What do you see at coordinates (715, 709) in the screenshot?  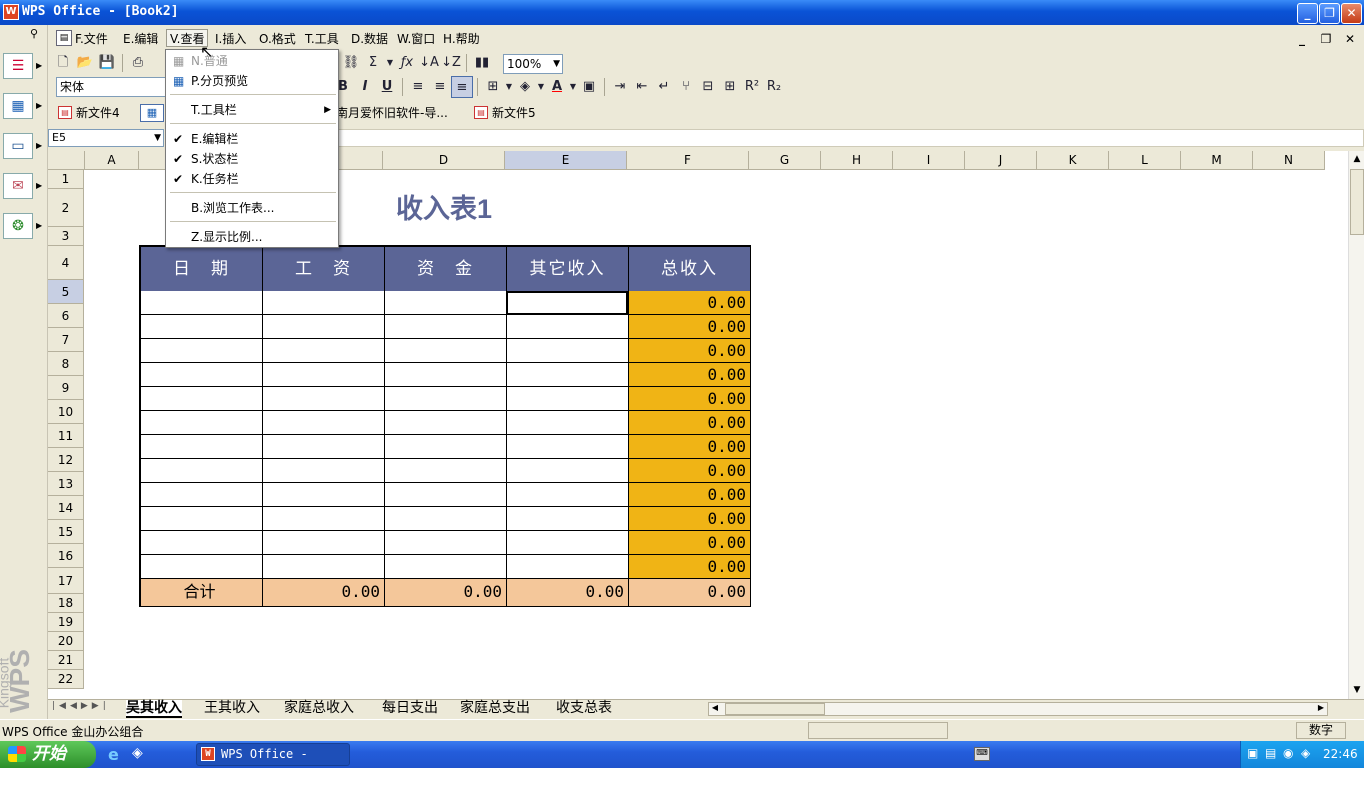 I see `scroll-left-icon: ◀` at bounding box center [715, 709].